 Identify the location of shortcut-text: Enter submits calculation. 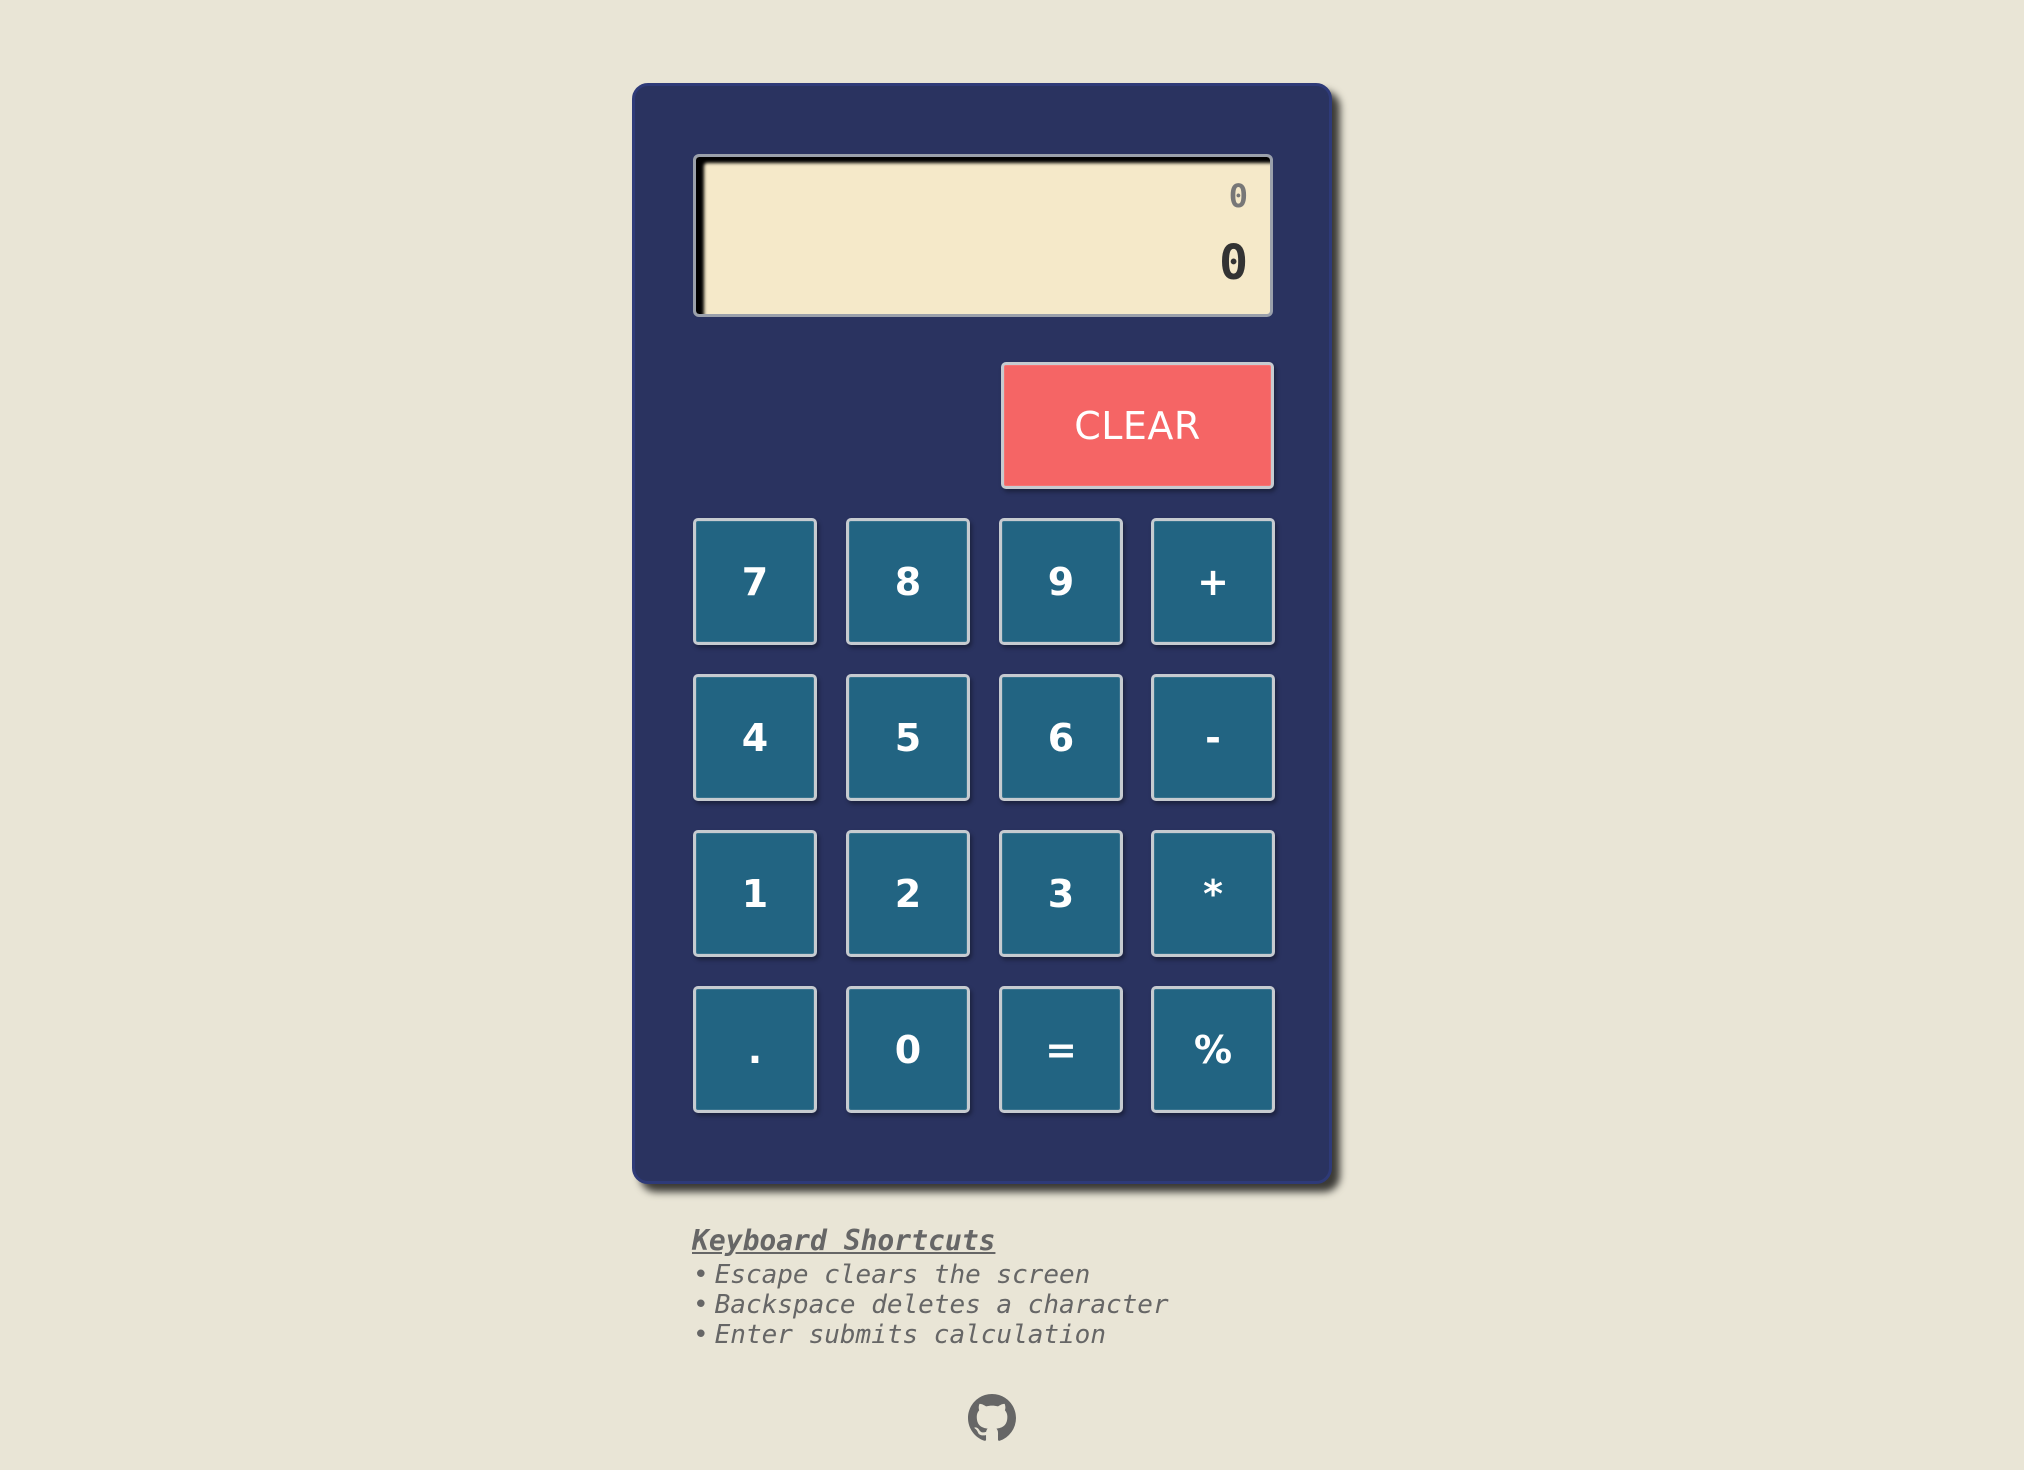
(910, 1335).